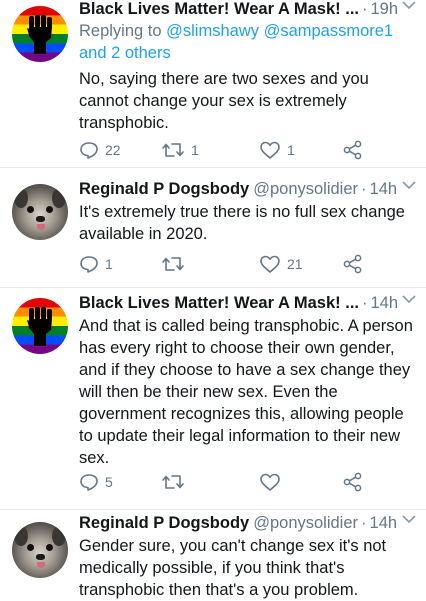  I want to click on like-button, so click(301, 482).